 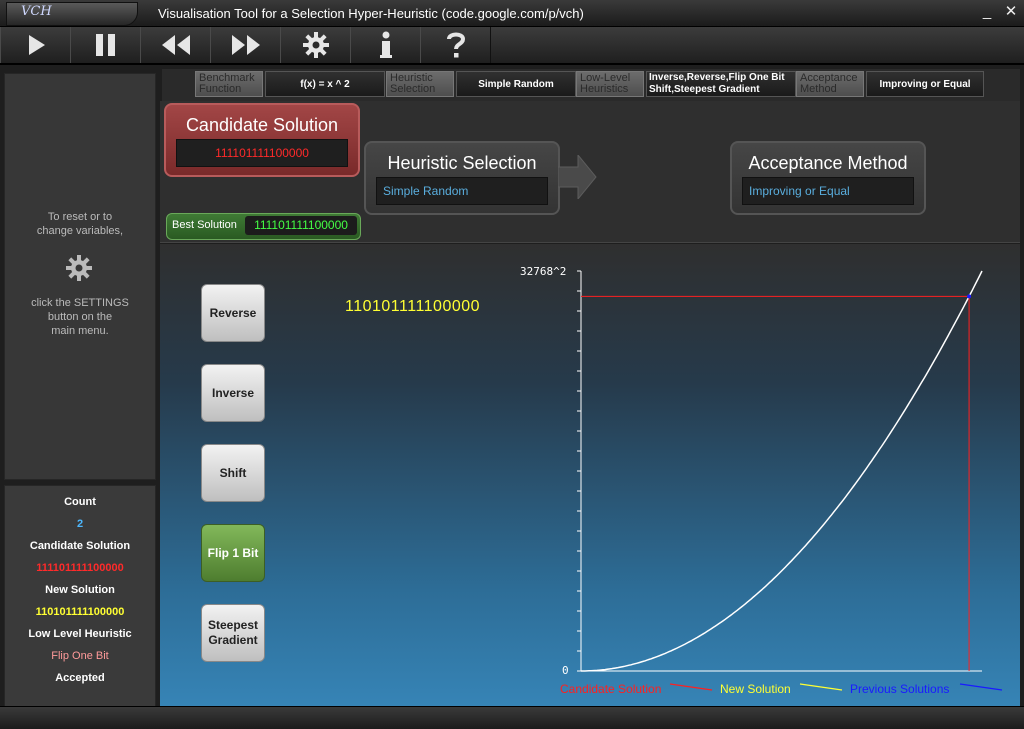 What do you see at coordinates (80, 590) in the screenshot?
I see `new-solution-label: New Solution` at bounding box center [80, 590].